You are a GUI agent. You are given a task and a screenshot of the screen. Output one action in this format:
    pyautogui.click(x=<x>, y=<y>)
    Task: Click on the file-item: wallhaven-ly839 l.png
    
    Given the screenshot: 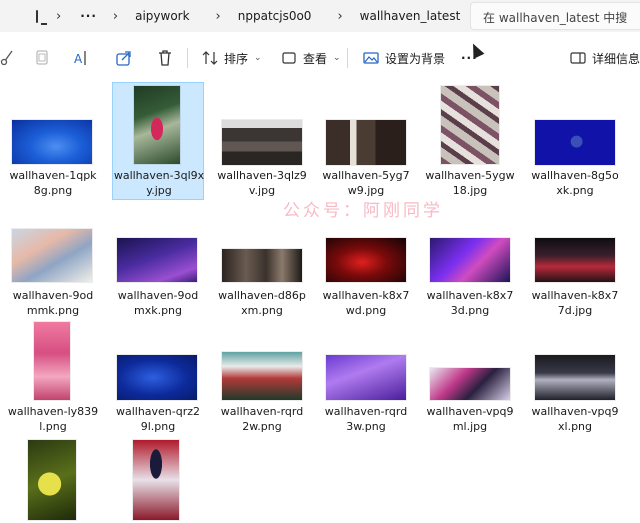 What is the action you would take?
    pyautogui.click(x=53, y=379)
    